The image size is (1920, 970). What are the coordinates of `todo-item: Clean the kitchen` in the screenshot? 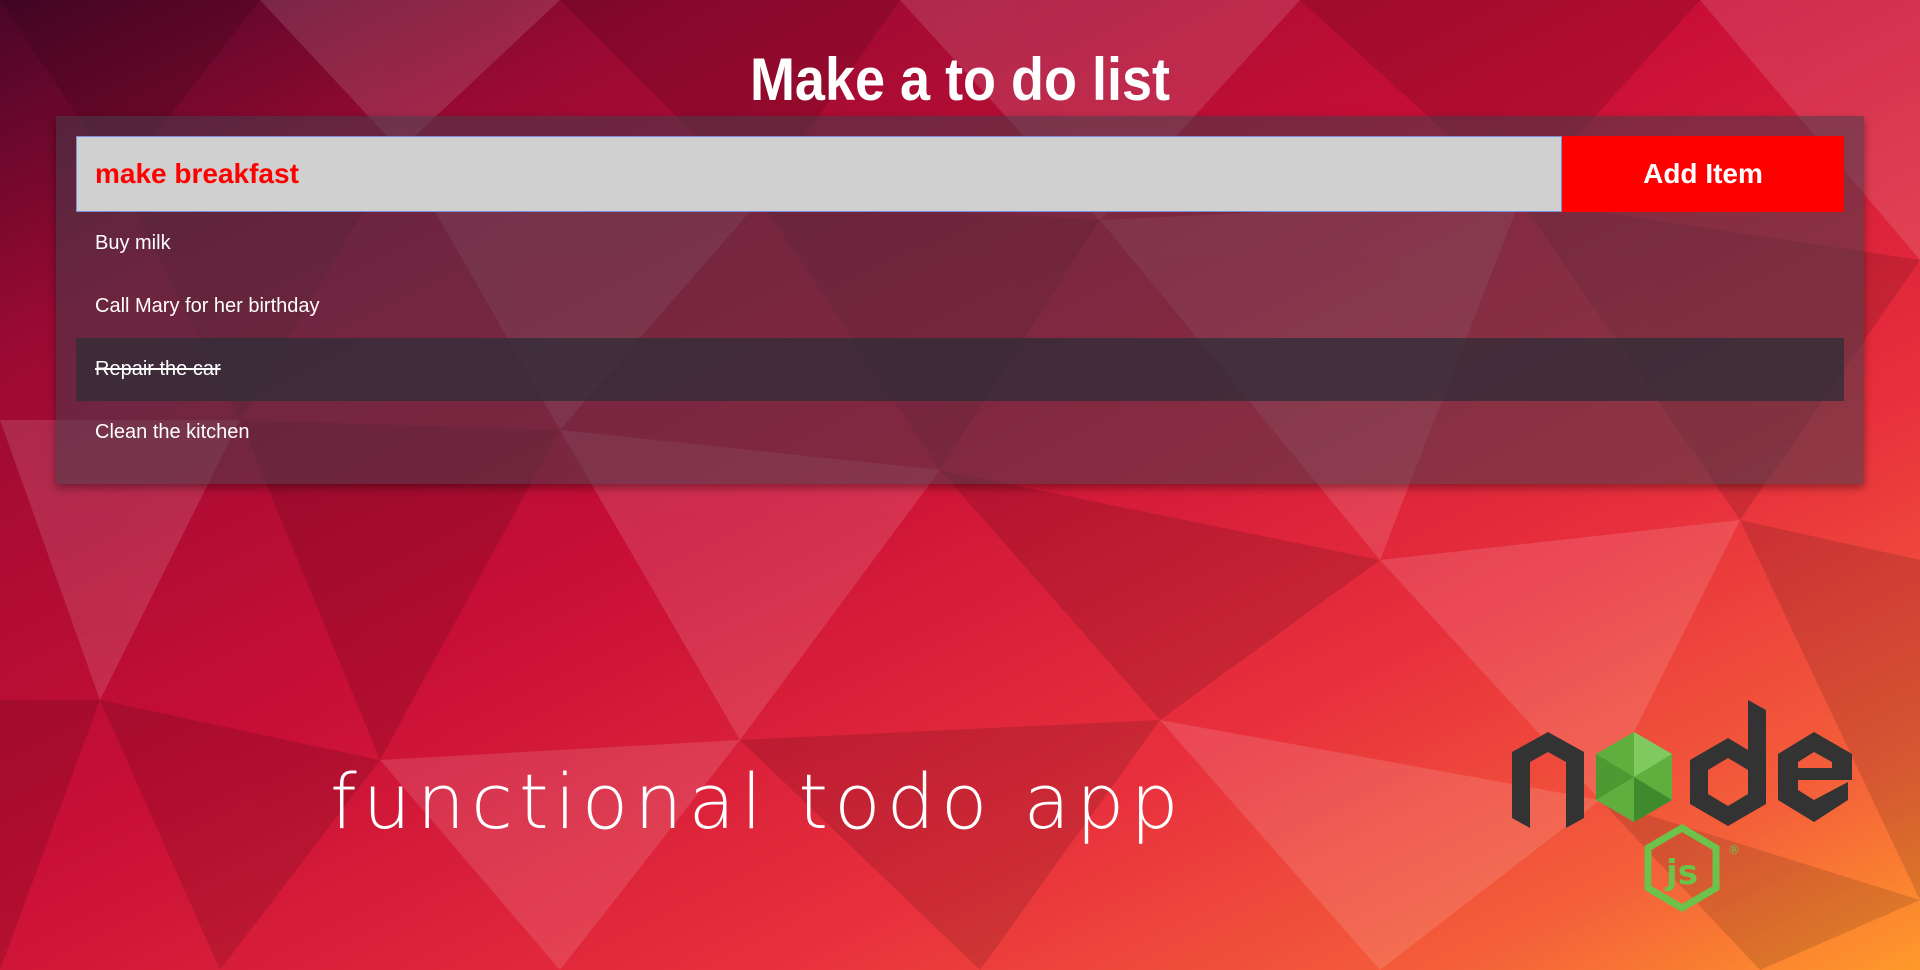 It's located at (960, 432).